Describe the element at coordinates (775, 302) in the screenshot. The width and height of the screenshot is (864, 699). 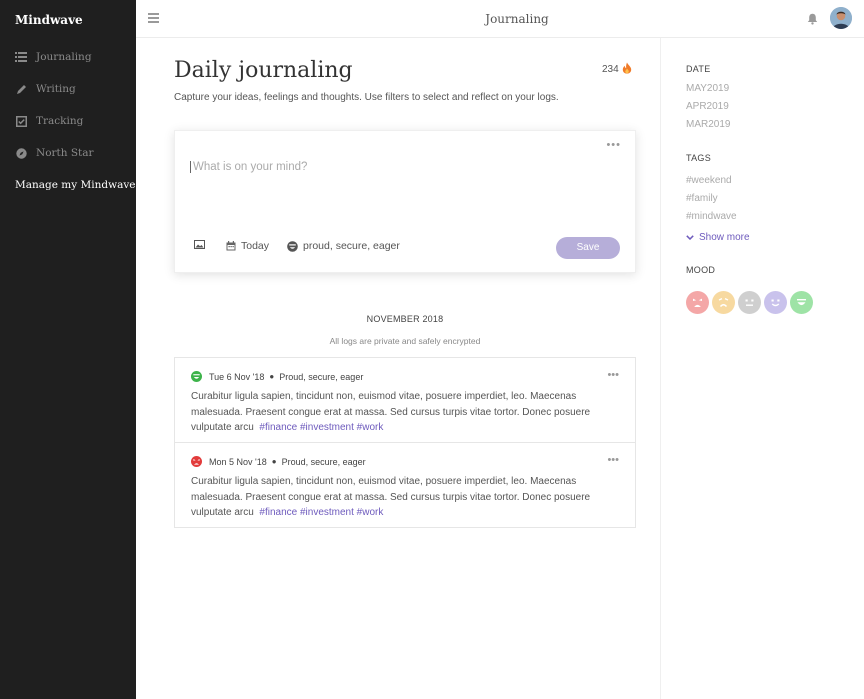
I see `content-face-icon` at that location.